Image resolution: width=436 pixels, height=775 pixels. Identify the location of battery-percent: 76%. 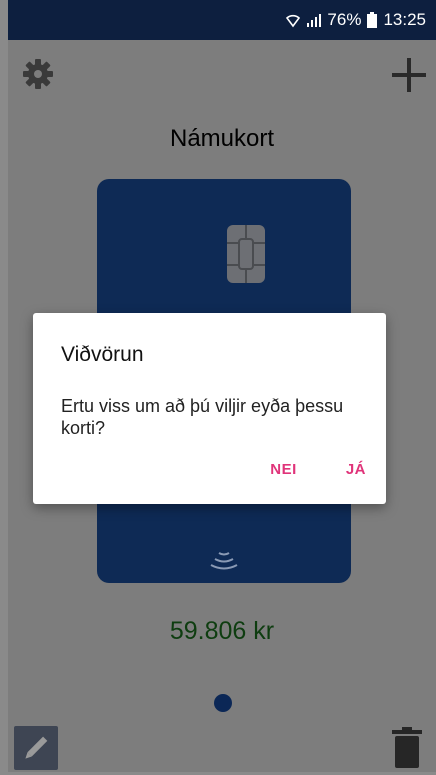
(344, 19).